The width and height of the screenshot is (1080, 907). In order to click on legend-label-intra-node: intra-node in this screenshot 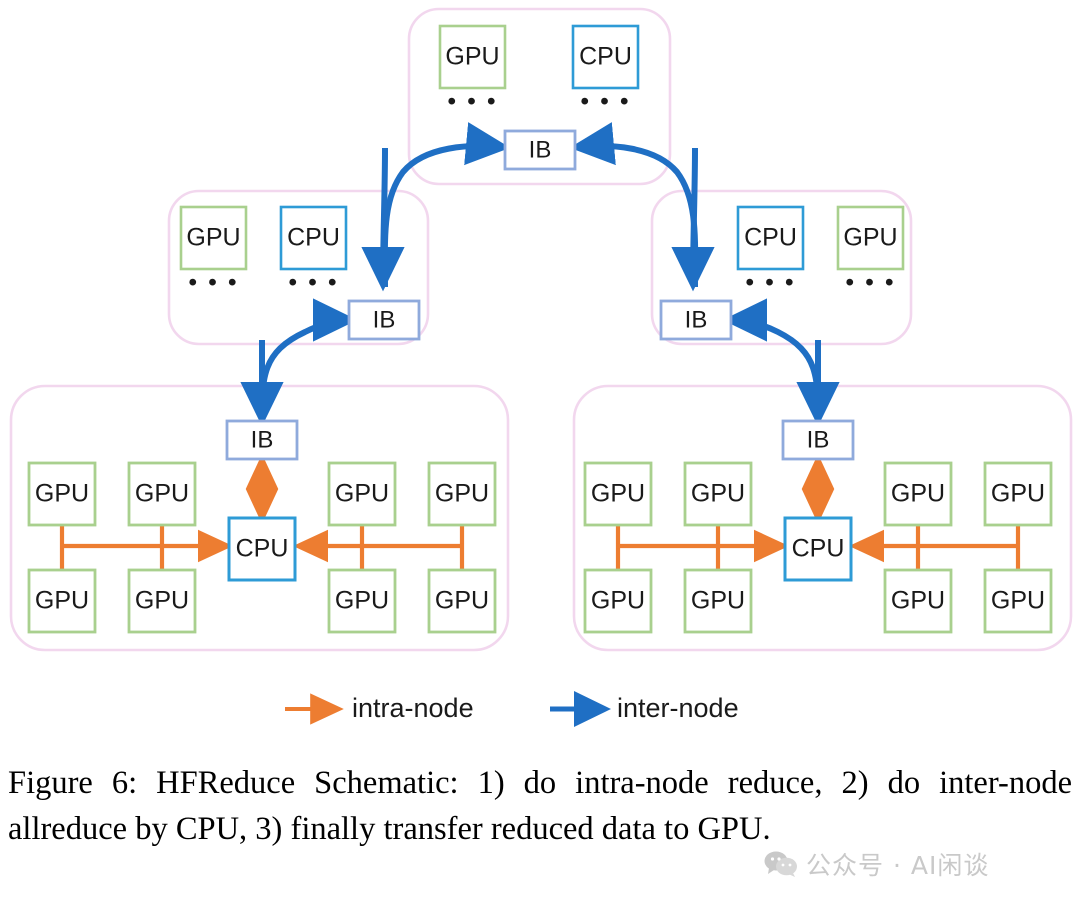, I will do `click(413, 708)`.